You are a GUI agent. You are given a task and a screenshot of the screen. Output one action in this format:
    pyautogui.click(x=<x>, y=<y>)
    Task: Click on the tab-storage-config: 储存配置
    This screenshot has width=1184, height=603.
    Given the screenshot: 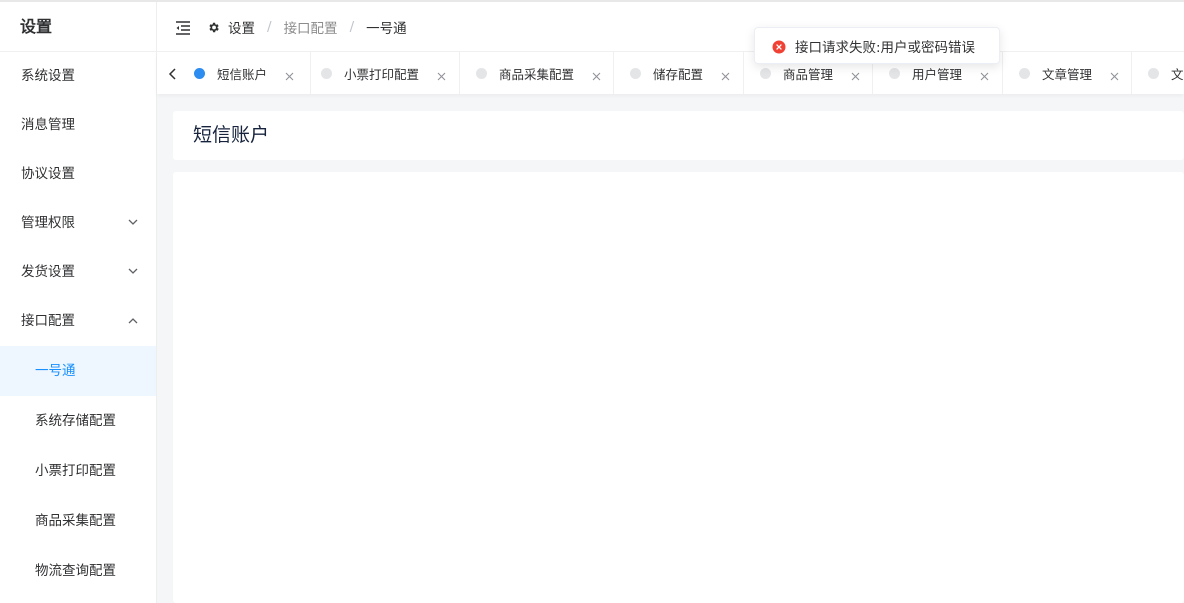 What is the action you would take?
    pyautogui.click(x=679, y=73)
    